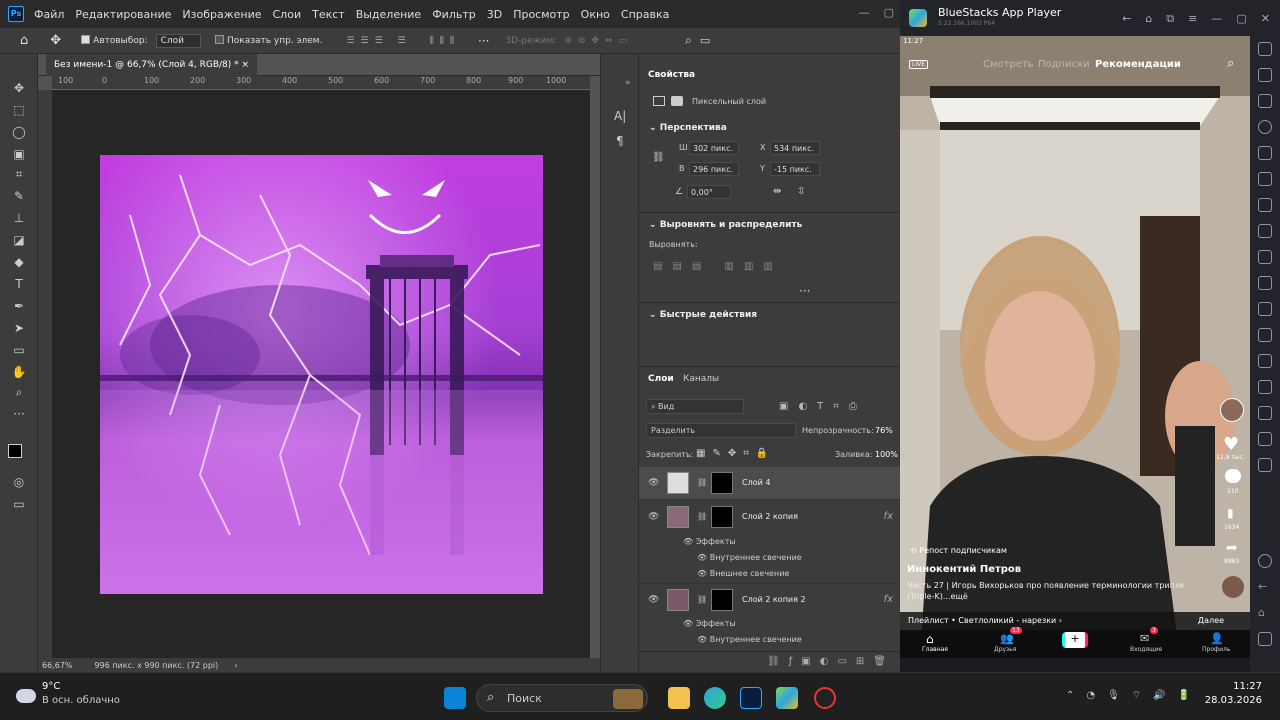  Describe the element at coordinates (1265, 179) in the screenshot. I see `sidebar-record-icon` at that location.